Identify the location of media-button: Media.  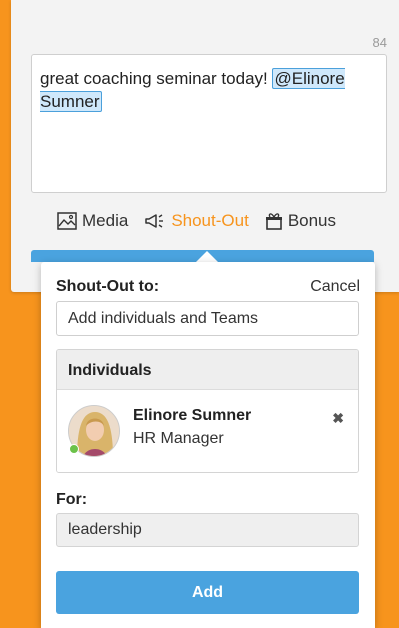
(92, 221).